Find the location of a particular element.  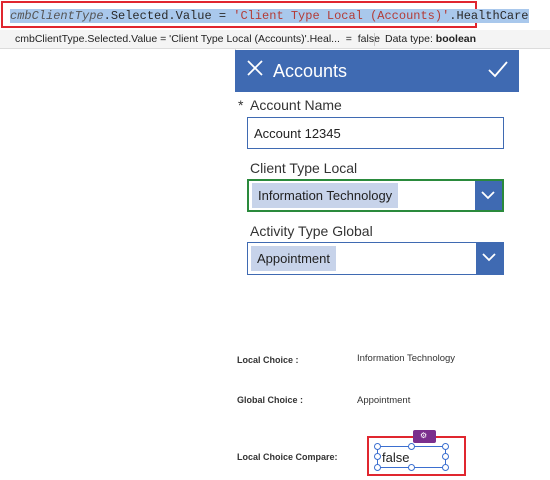

formula-selected-value: .Selected.Value = is located at coordinates (168, 16).